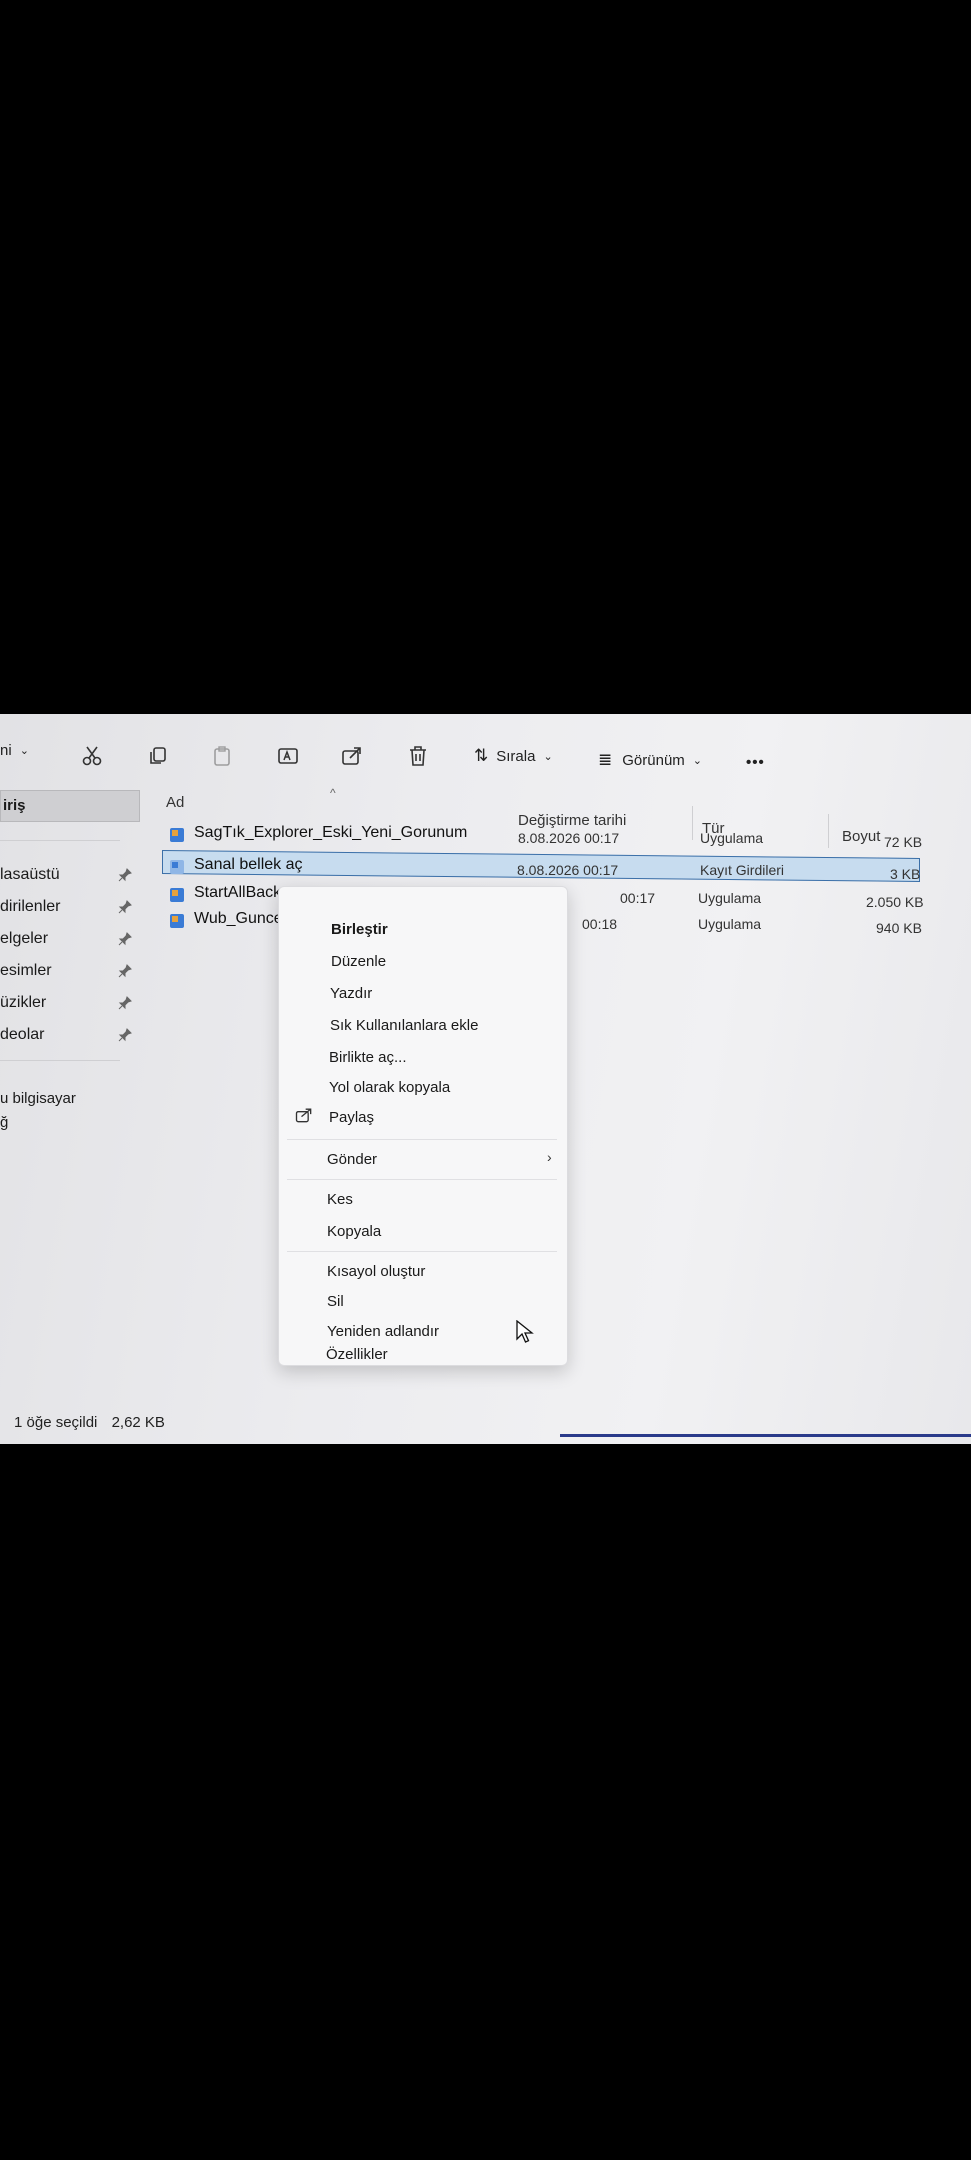 The image size is (971, 2160). Describe the element at coordinates (6, 750) in the screenshot. I see `new-button-label: ni` at that location.